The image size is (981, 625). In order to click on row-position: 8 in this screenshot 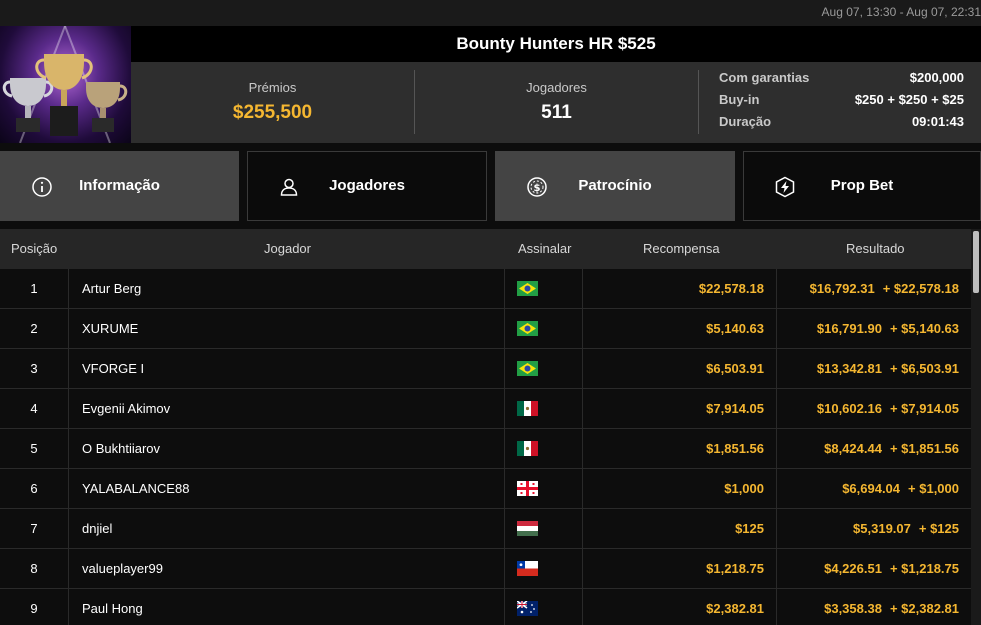, I will do `click(34, 569)`.